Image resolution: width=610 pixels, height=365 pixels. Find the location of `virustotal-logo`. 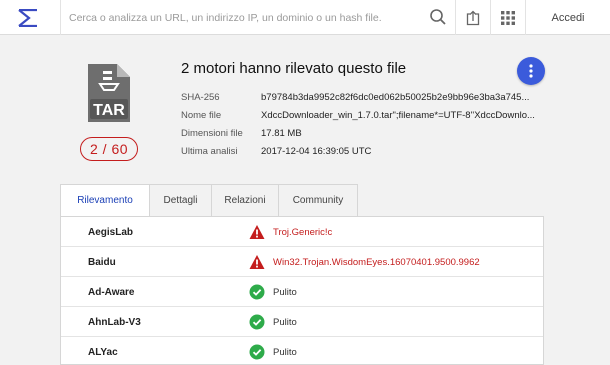

virustotal-logo is located at coordinates (27, 17).